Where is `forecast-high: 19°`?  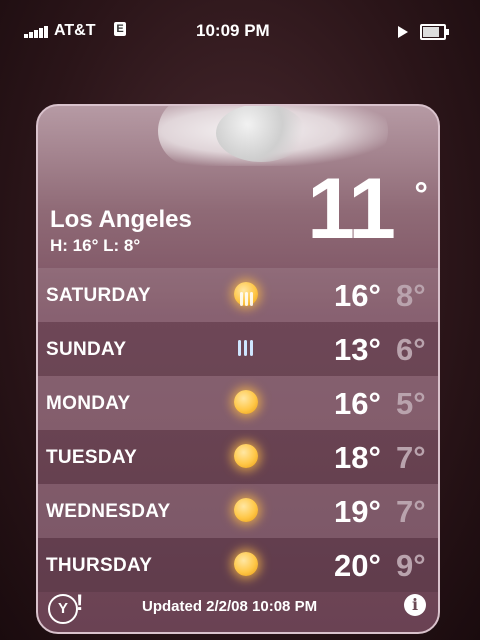
forecast-high: 19° is located at coordinates (357, 511).